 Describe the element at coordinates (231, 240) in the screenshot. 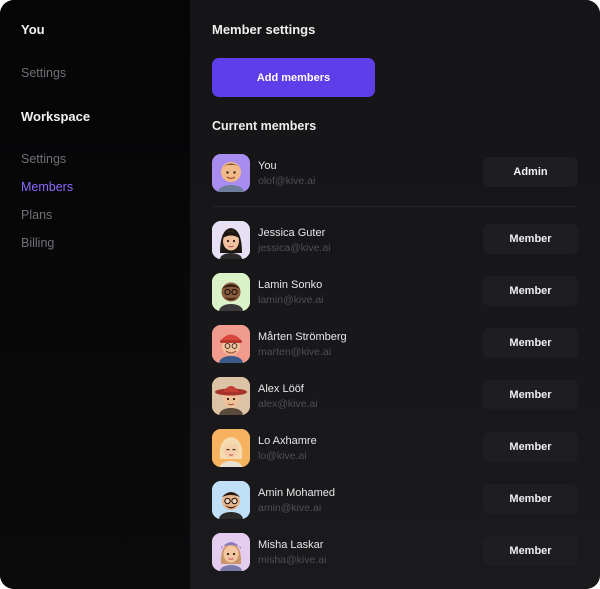

I see `memoji-jessica-icon` at that location.